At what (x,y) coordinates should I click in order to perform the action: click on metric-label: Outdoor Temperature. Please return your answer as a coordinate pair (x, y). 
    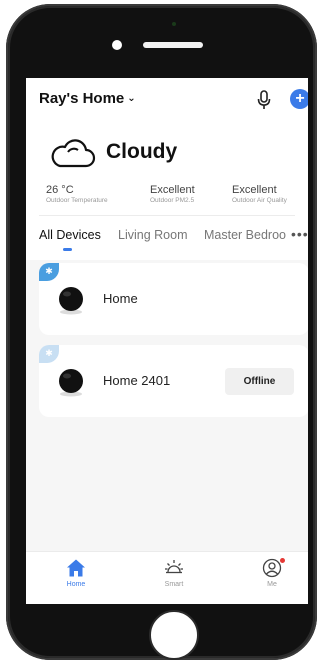
    Looking at the image, I should click on (77, 200).